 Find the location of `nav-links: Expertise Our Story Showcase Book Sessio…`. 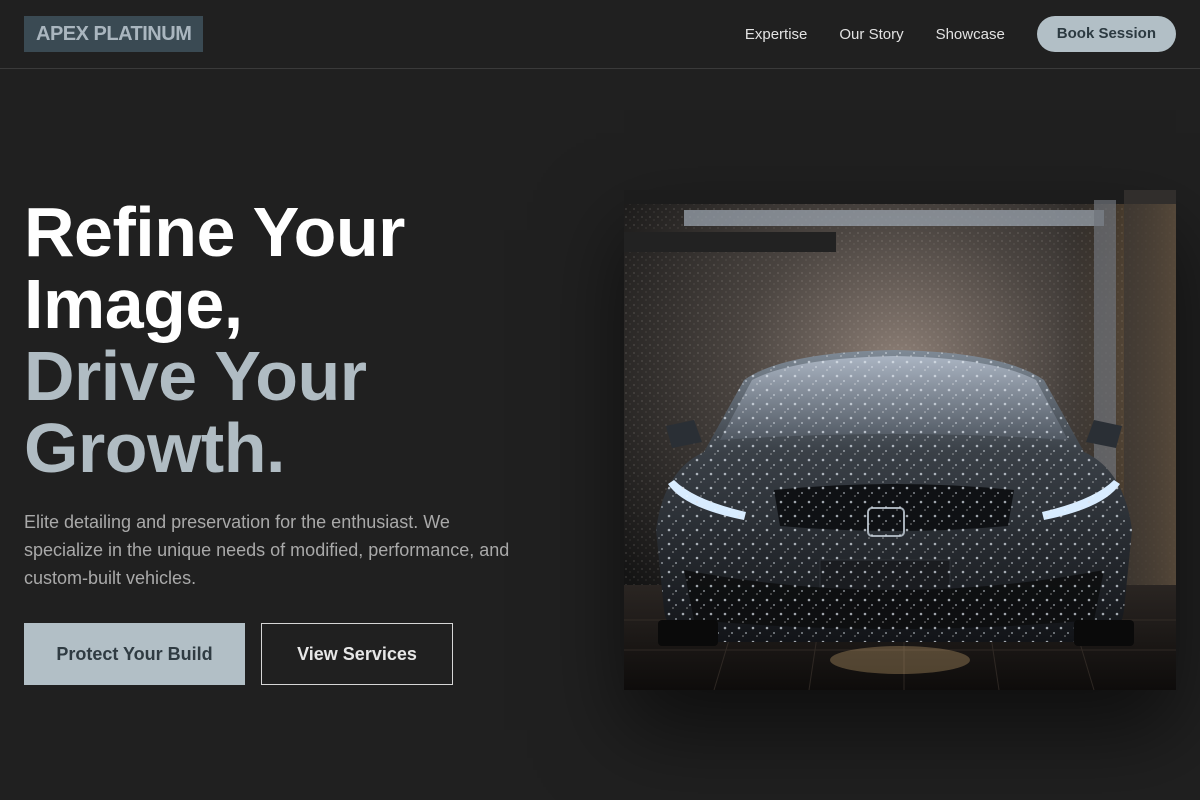

nav-links: Expertise Our Story Showcase Book Sessio… is located at coordinates (960, 34).